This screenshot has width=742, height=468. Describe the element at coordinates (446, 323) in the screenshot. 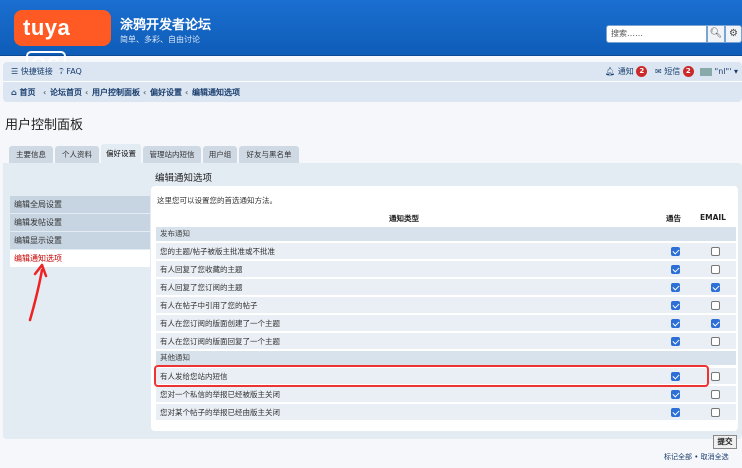

I see `table-row: 有人在您订阅的版面创建了一个主题` at that location.